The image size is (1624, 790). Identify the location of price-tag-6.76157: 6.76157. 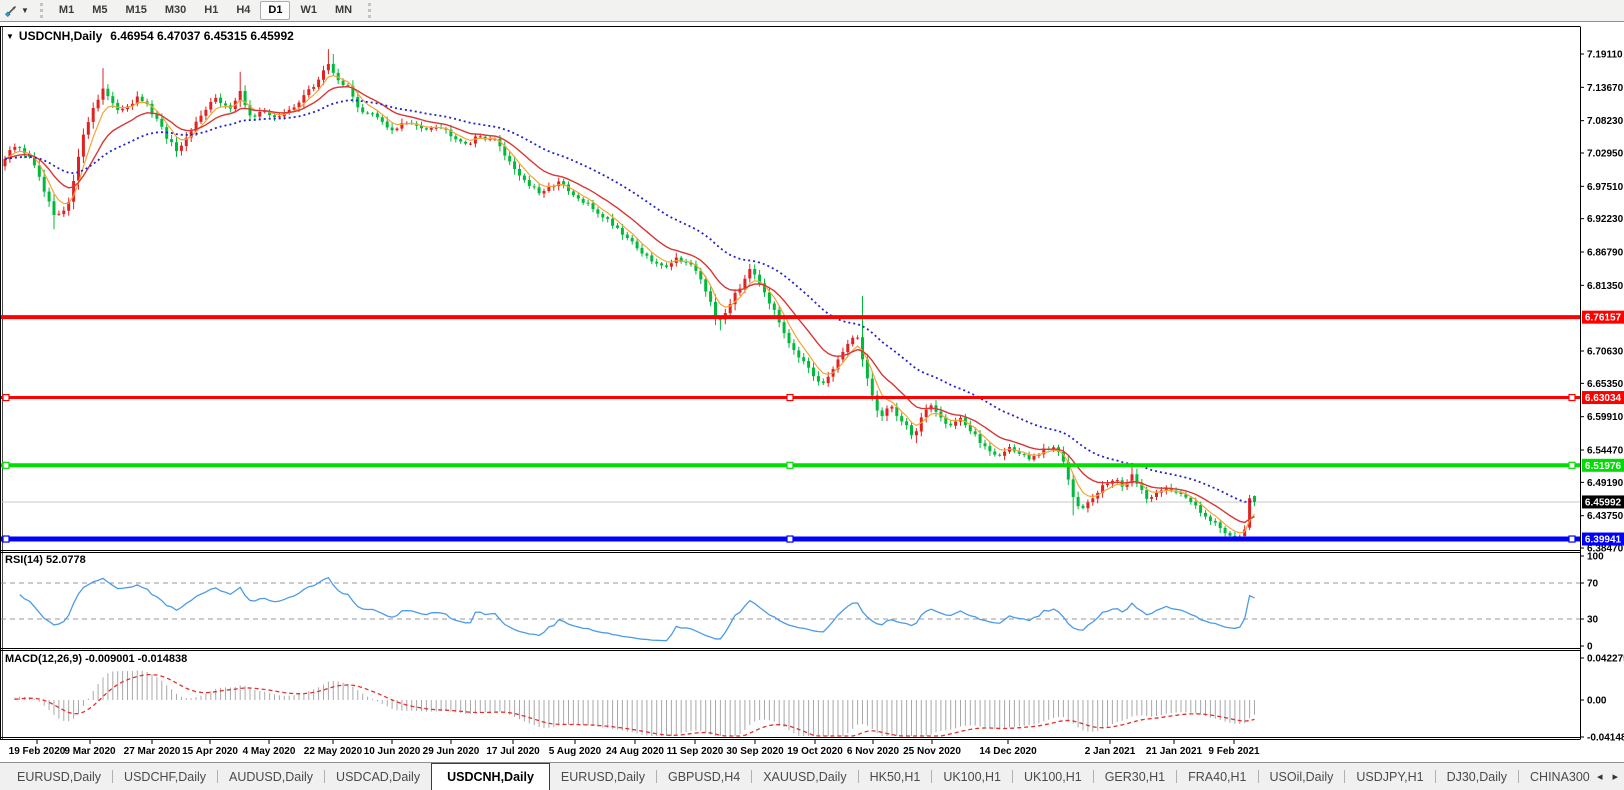
(1603, 317).